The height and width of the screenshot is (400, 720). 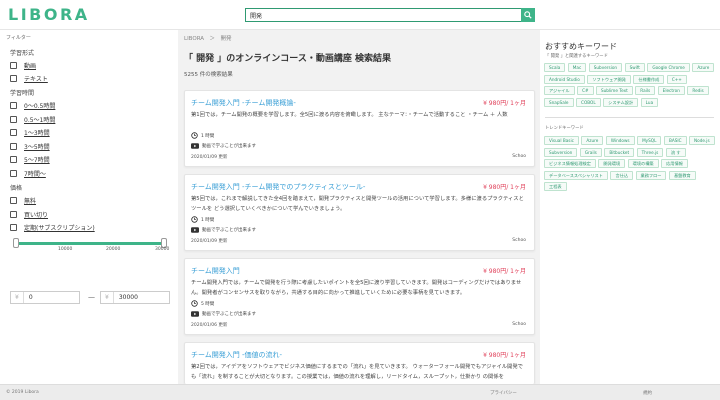 What do you see at coordinates (590, 152) in the screenshot?
I see `keyword-tag: Grails` at bounding box center [590, 152].